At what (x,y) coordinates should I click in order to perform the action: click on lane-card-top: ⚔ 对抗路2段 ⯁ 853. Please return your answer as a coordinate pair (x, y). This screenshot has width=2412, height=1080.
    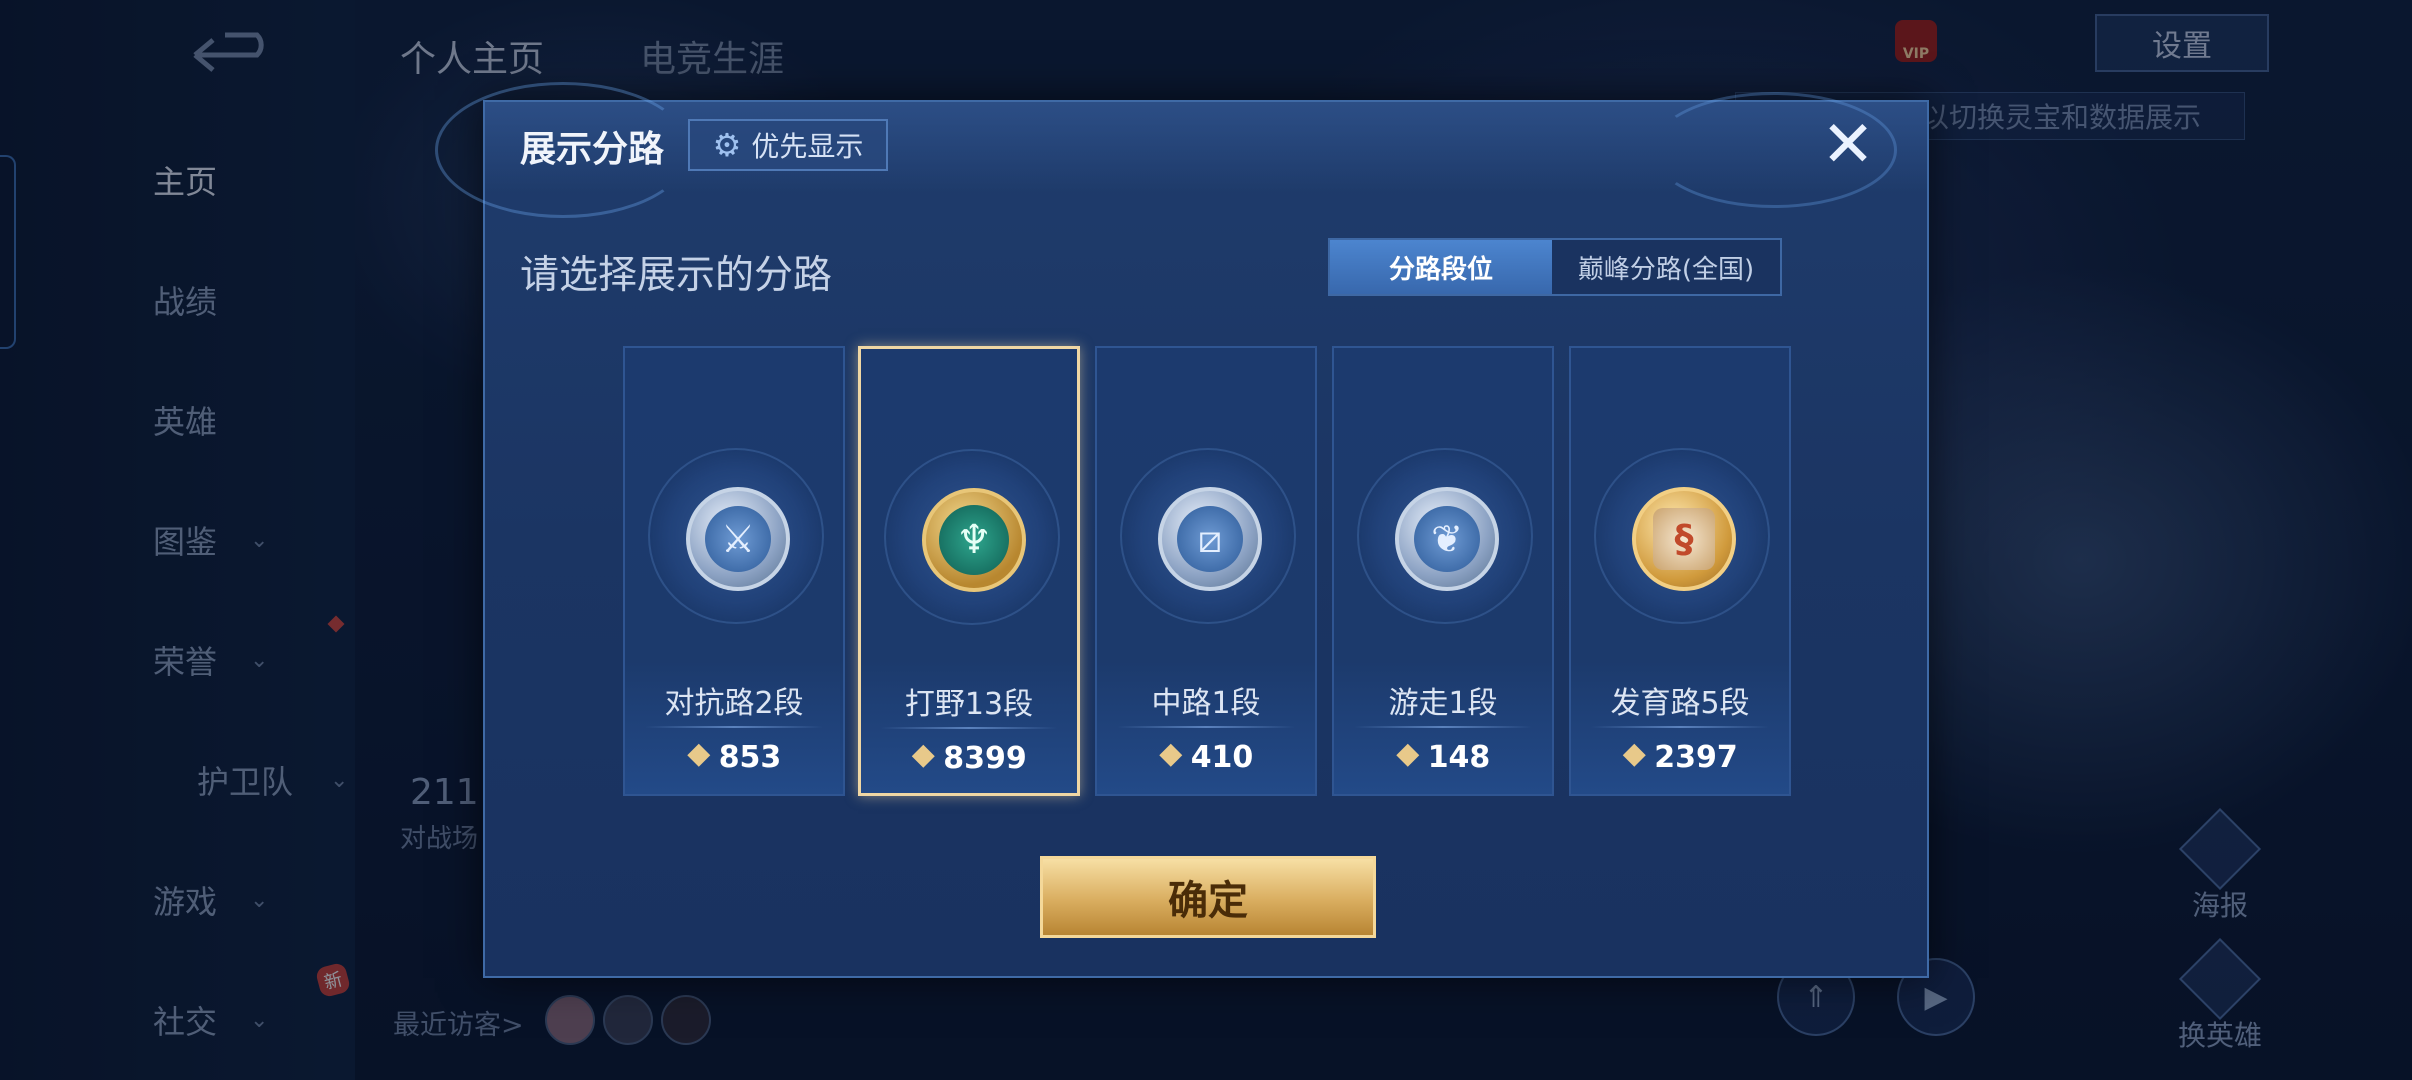
    Looking at the image, I should click on (734, 571).